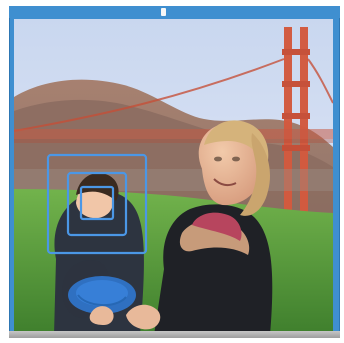 This screenshot has height=343, width=344. What do you see at coordinates (174, 334) in the screenshot?
I see `window-bottom-strip` at bounding box center [174, 334].